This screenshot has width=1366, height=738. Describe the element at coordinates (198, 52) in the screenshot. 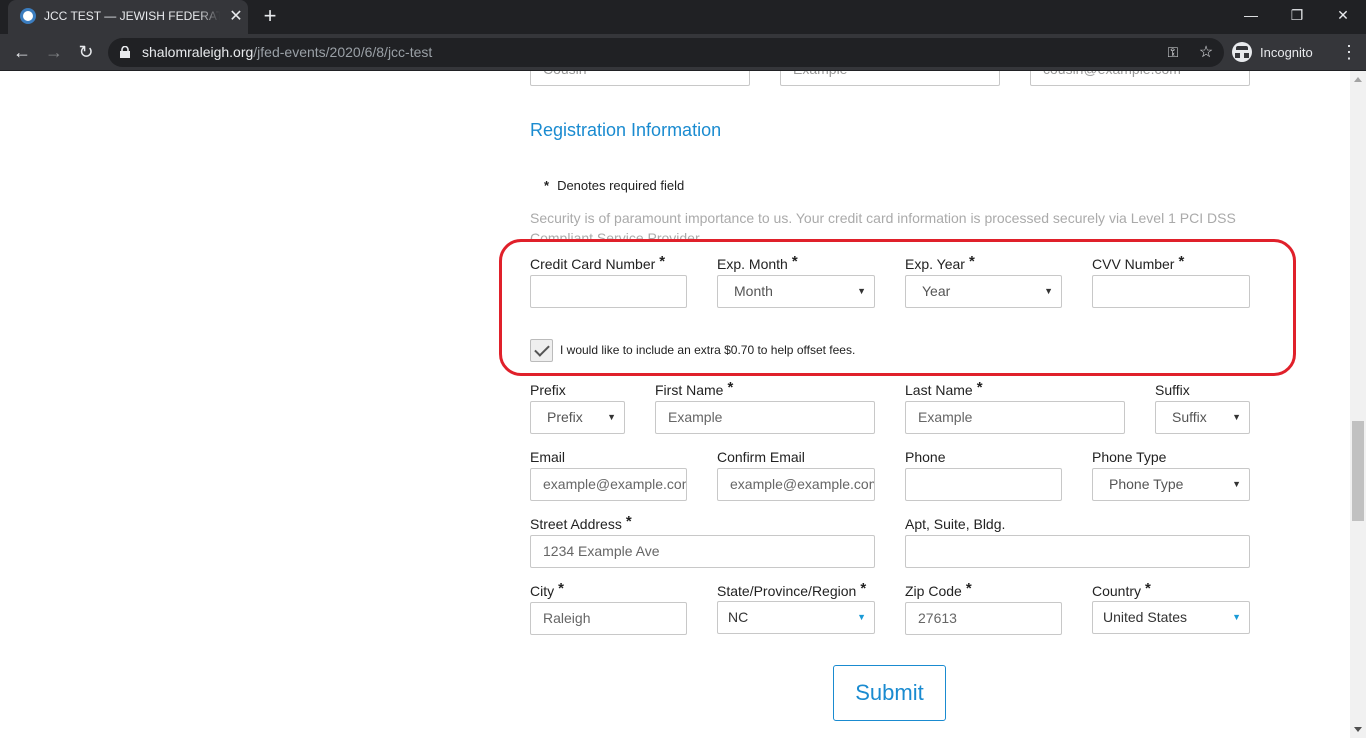

I see `url-host: shalomraleigh.org` at that location.